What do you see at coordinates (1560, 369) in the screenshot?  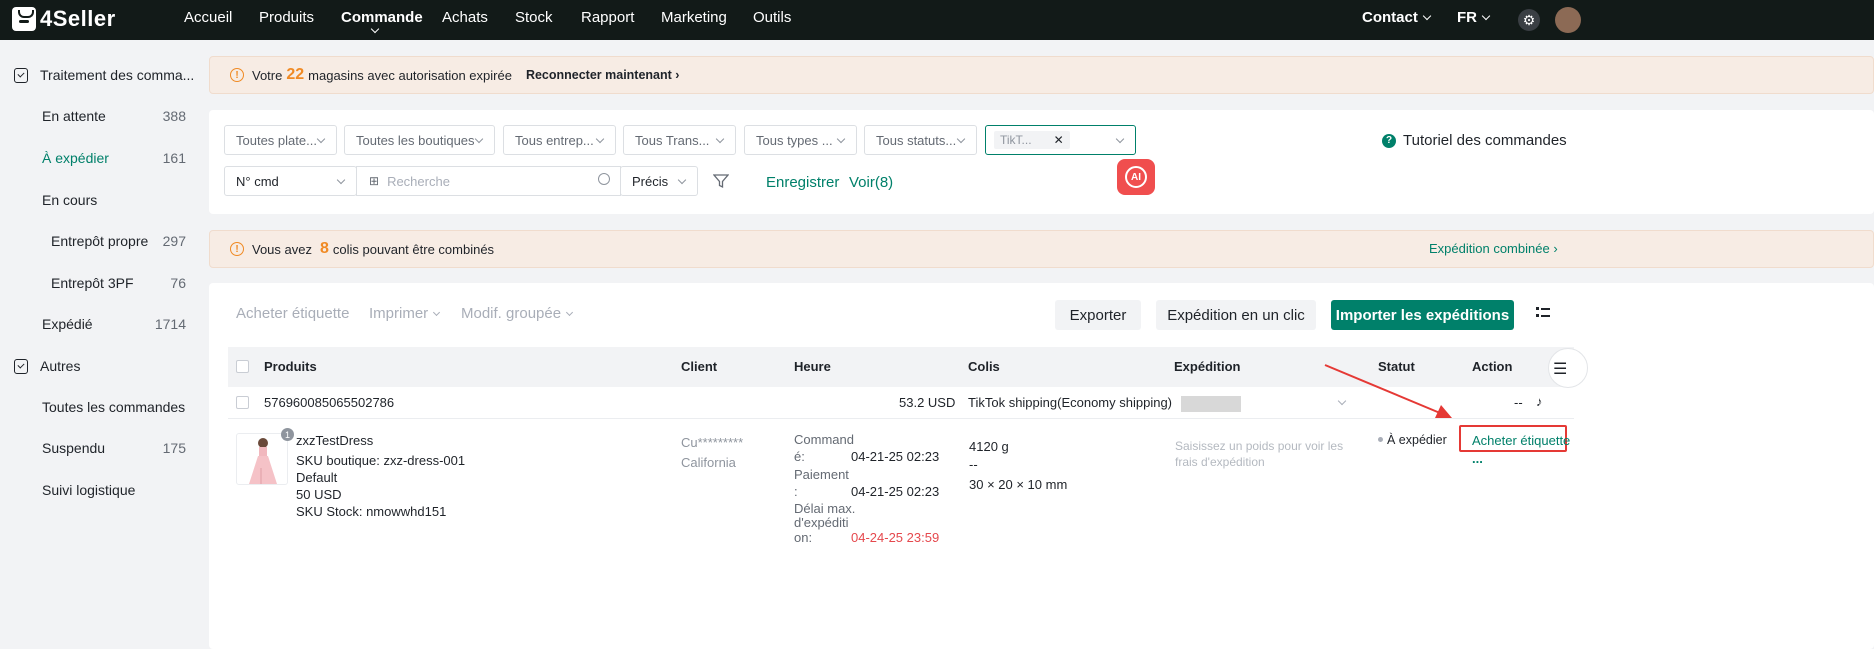 I see `list-icon: ☰` at bounding box center [1560, 369].